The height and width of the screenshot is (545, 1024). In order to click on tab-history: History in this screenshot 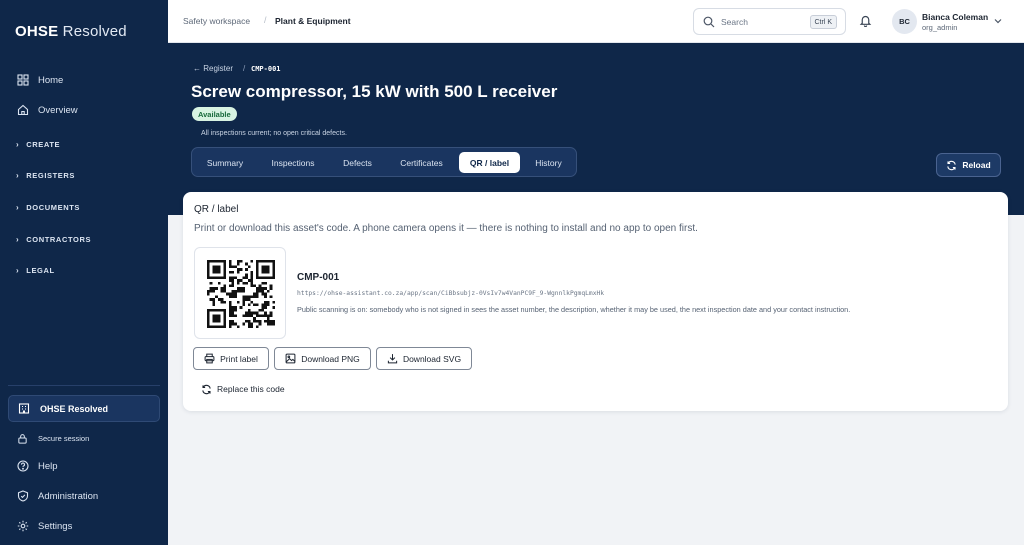, I will do `click(548, 162)`.